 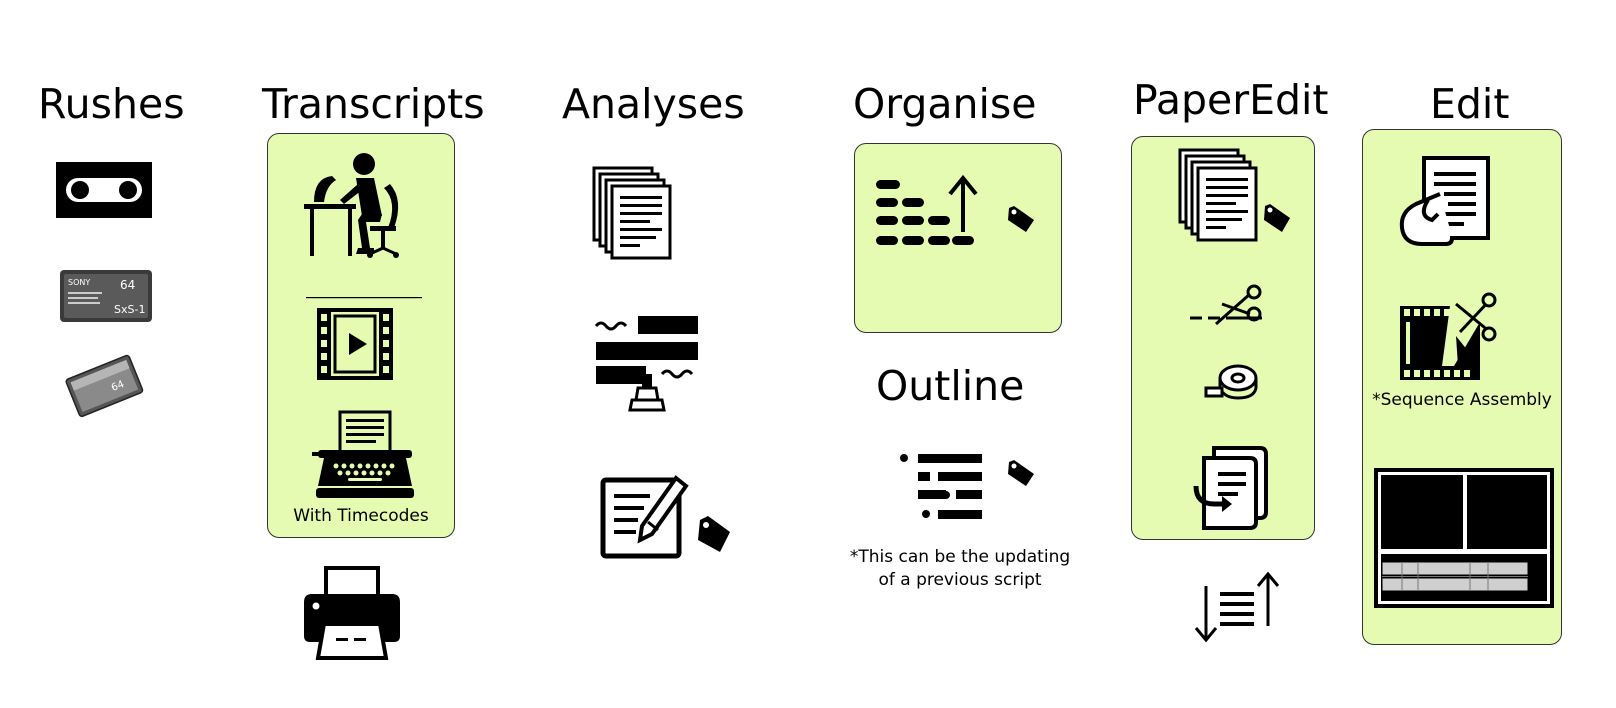 What do you see at coordinates (355, 346) in the screenshot?
I see `video-film-icon` at bounding box center [355, 346].